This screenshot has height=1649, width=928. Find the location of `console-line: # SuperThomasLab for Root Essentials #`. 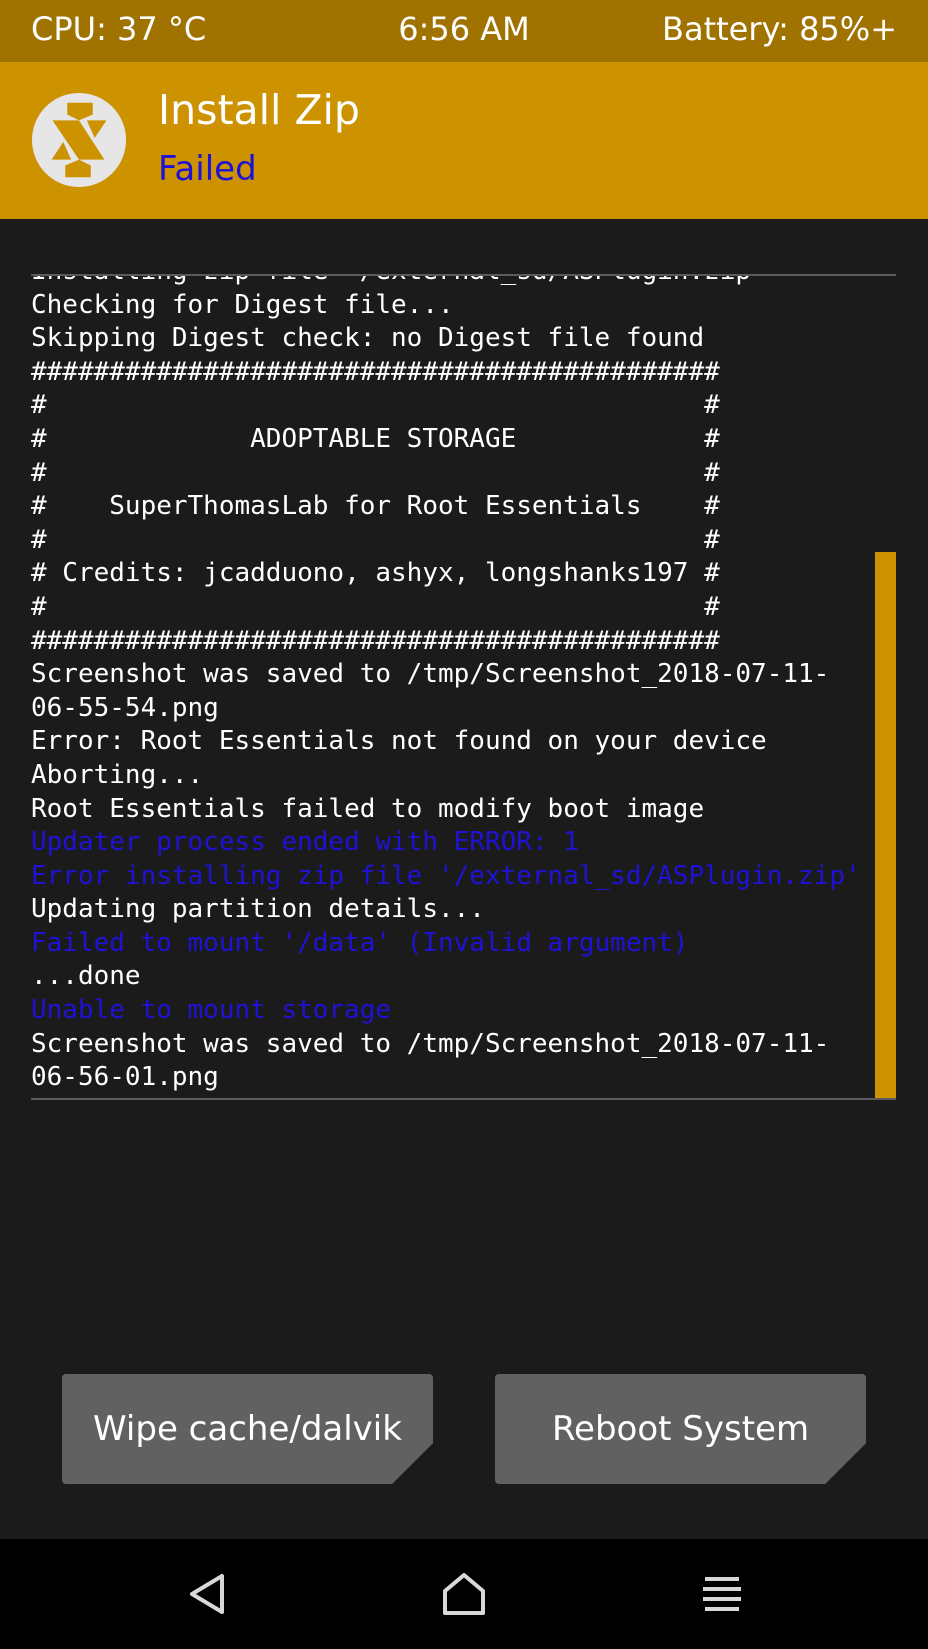

console-line: # SuperThomasLab for Root Essentials # is located at coordinates (375, 506).